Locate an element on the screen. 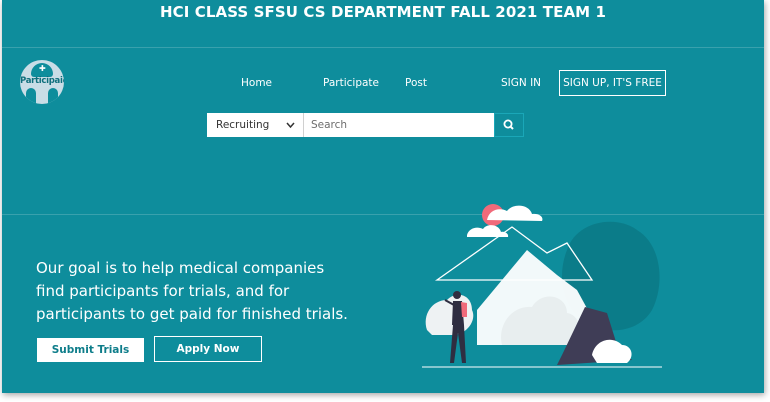 The height and width of the screenshot is (402, 770). category-selected-value: Recruiting is located at coordinates (243, 125).